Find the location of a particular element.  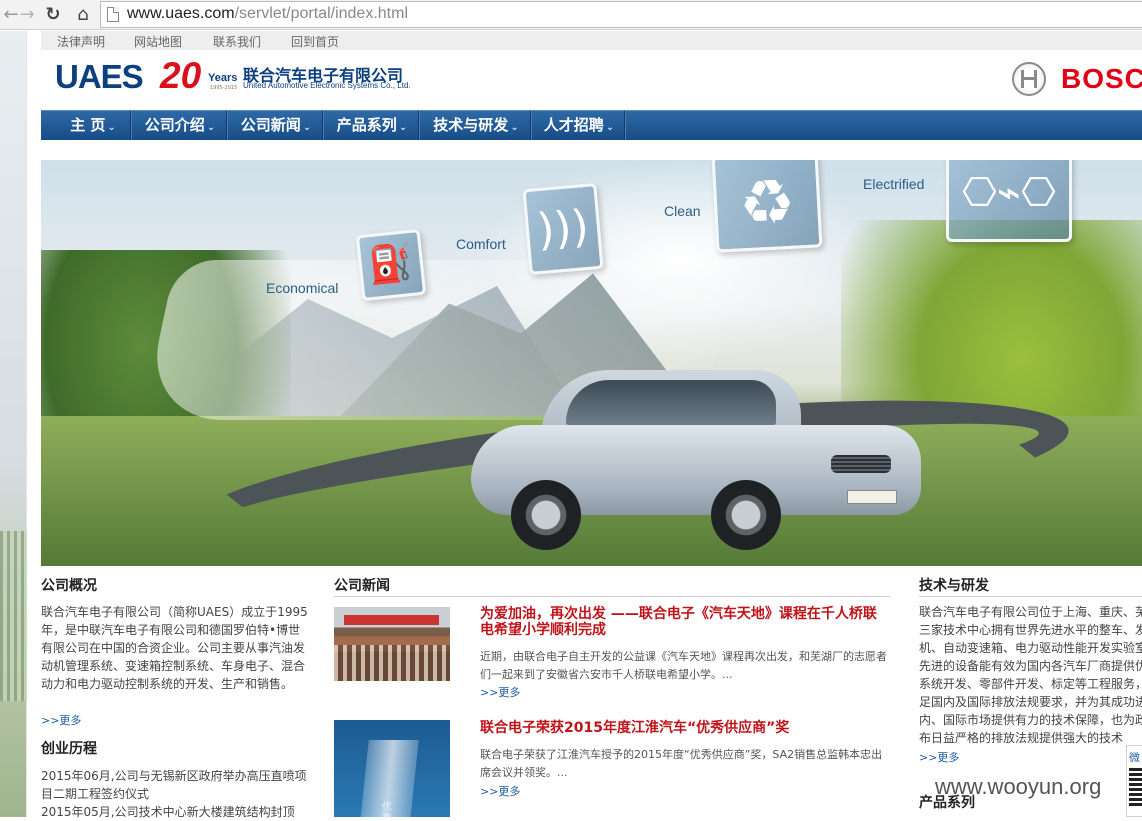

recycle-icon: ♻ is located at coordinates (767, 206).